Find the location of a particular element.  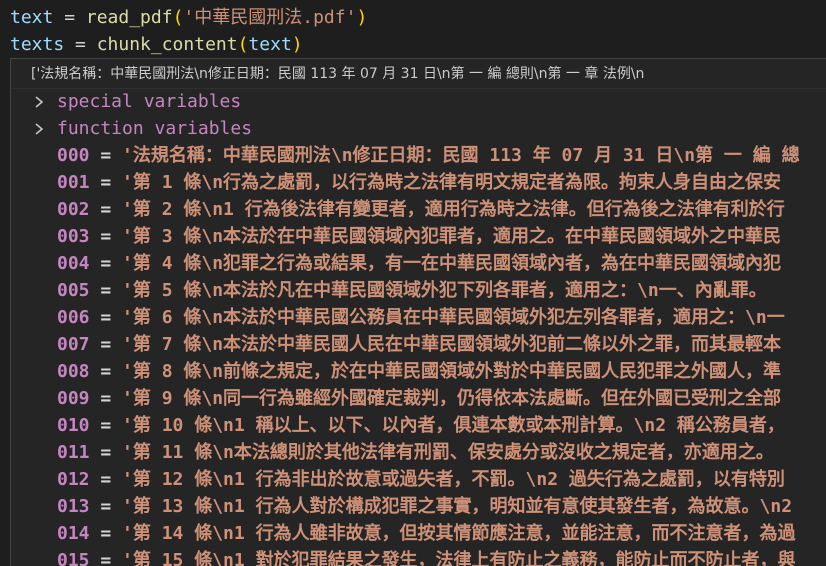

item-index: 006 is located at coordinates (73, 317).